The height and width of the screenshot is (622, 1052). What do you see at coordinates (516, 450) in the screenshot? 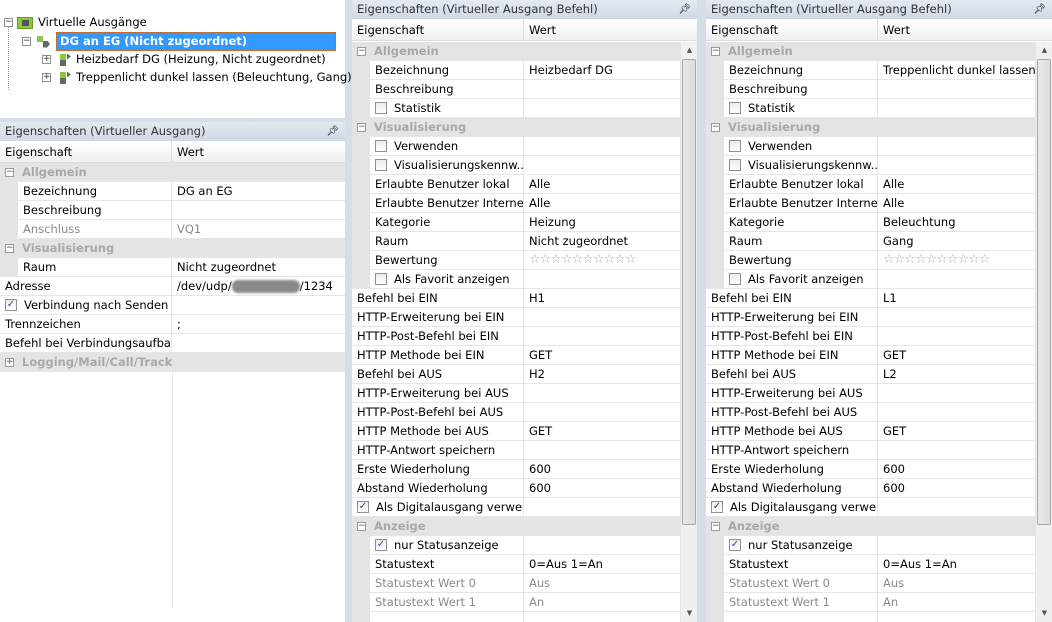
I see `property-row-http-antwort-speichern: HTTP-Antwort speichern` at bounding box center [516, 450].